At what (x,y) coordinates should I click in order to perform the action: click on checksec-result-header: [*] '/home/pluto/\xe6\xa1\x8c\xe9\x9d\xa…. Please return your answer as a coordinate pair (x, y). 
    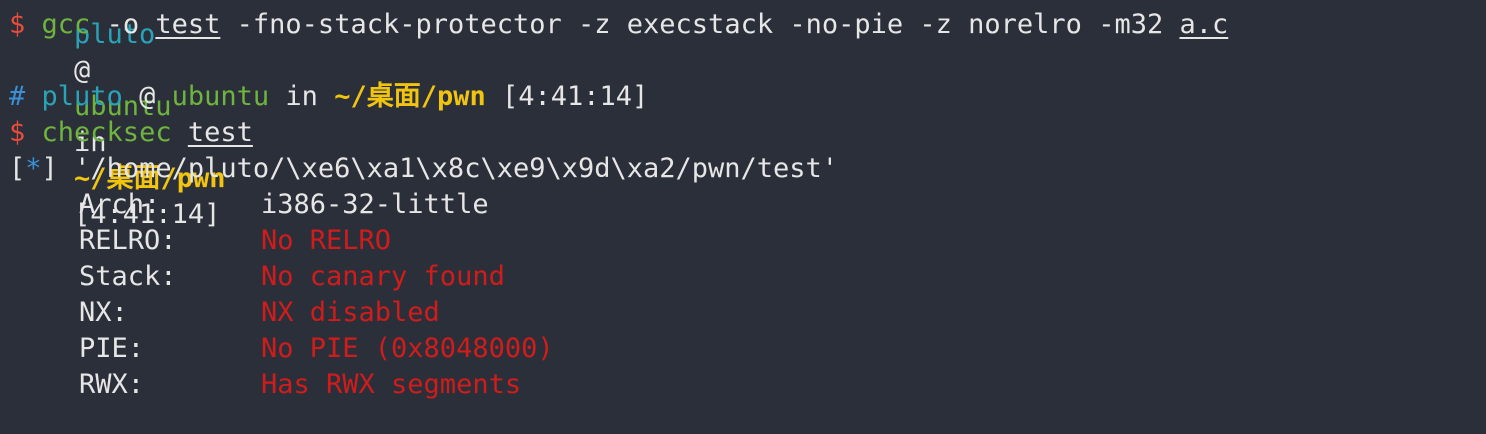
    Looking at the image, I should click on (423, 169).